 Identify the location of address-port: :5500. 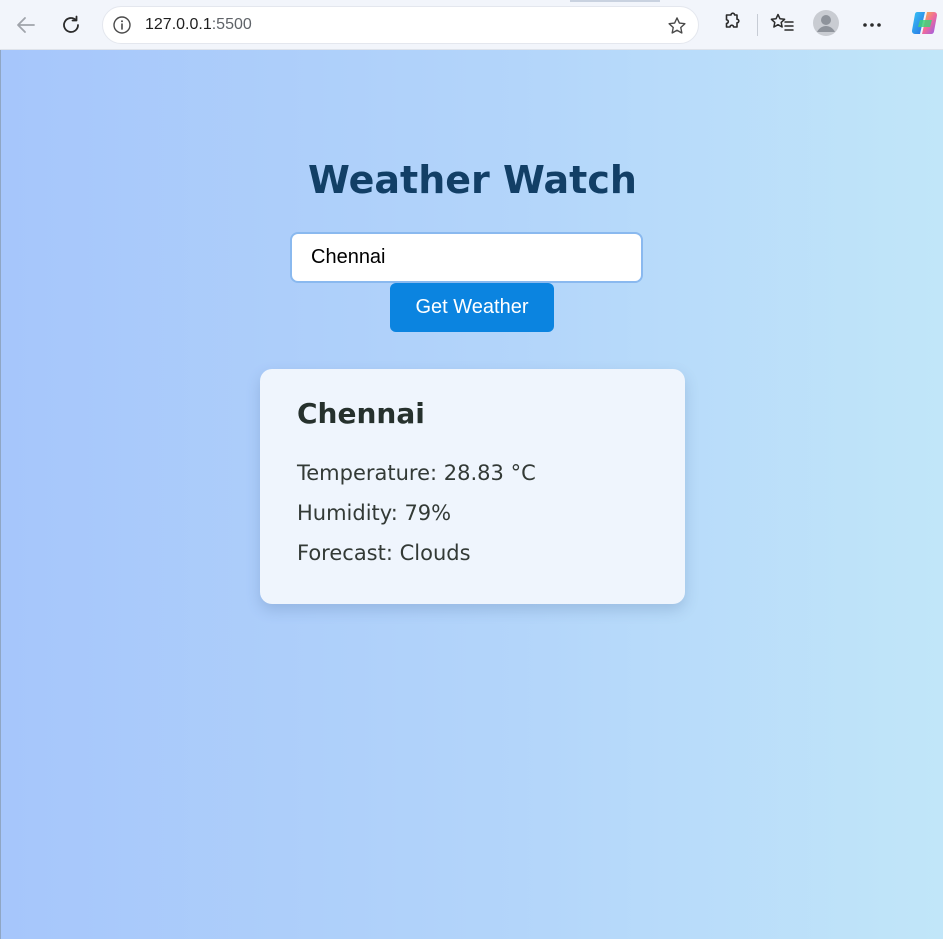
(231, 24).